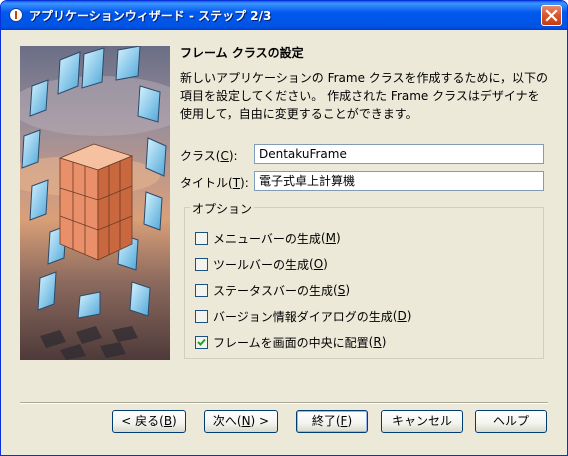  What do you see at coordinates (272, 290) in the screenshot?
I see `option-statusbar: ステータスバーの生成(S)` at bounding box center [272, 290].